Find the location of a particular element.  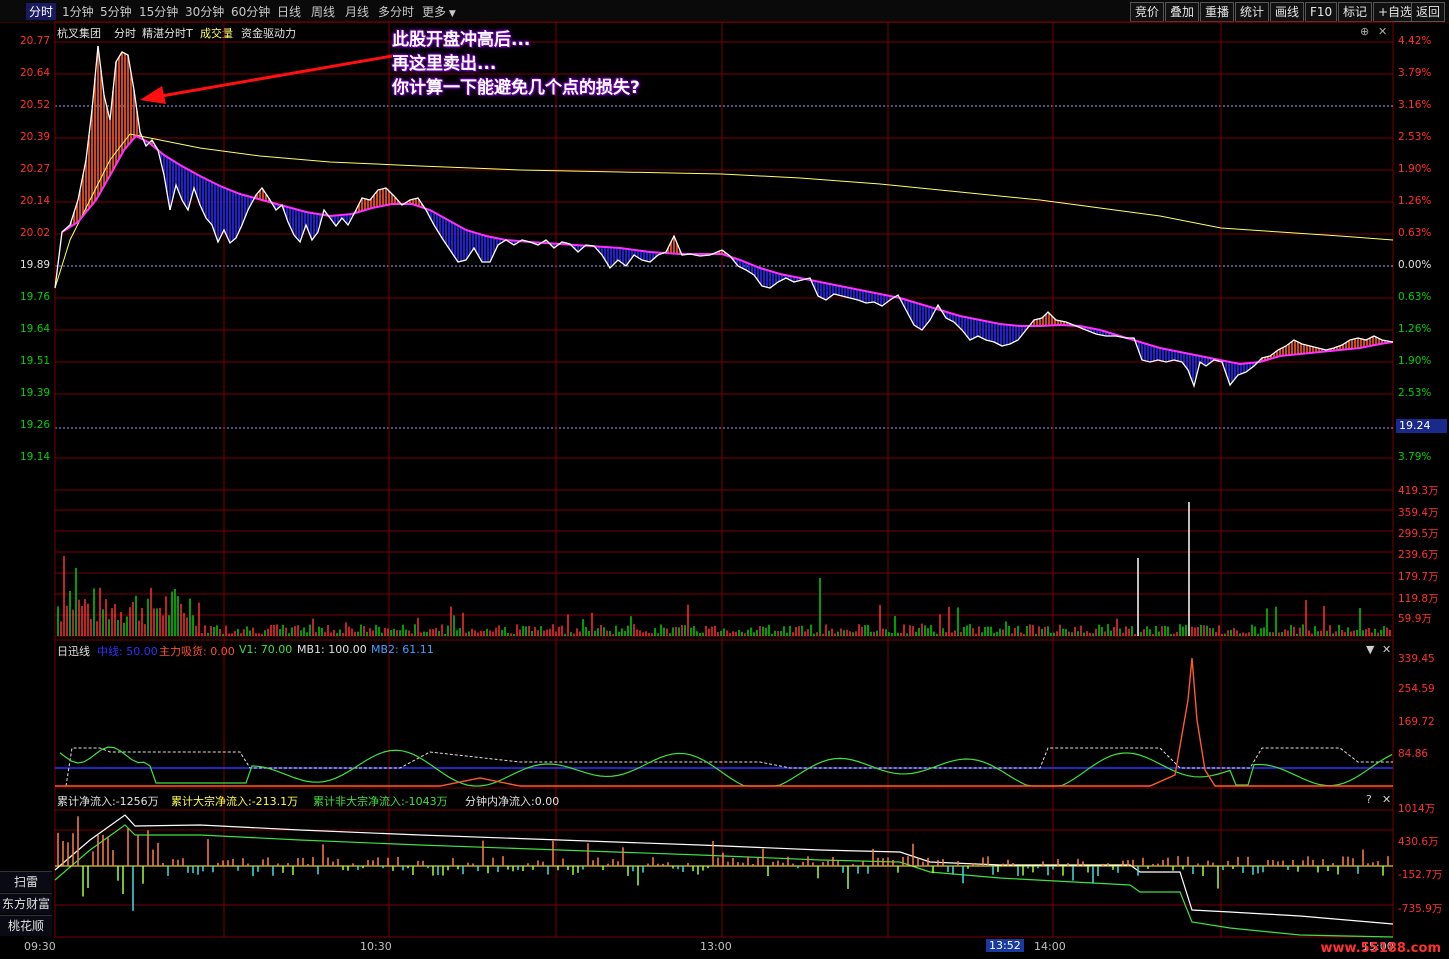

price-tick-left: 19.39 is located at coordinates (35, 393).